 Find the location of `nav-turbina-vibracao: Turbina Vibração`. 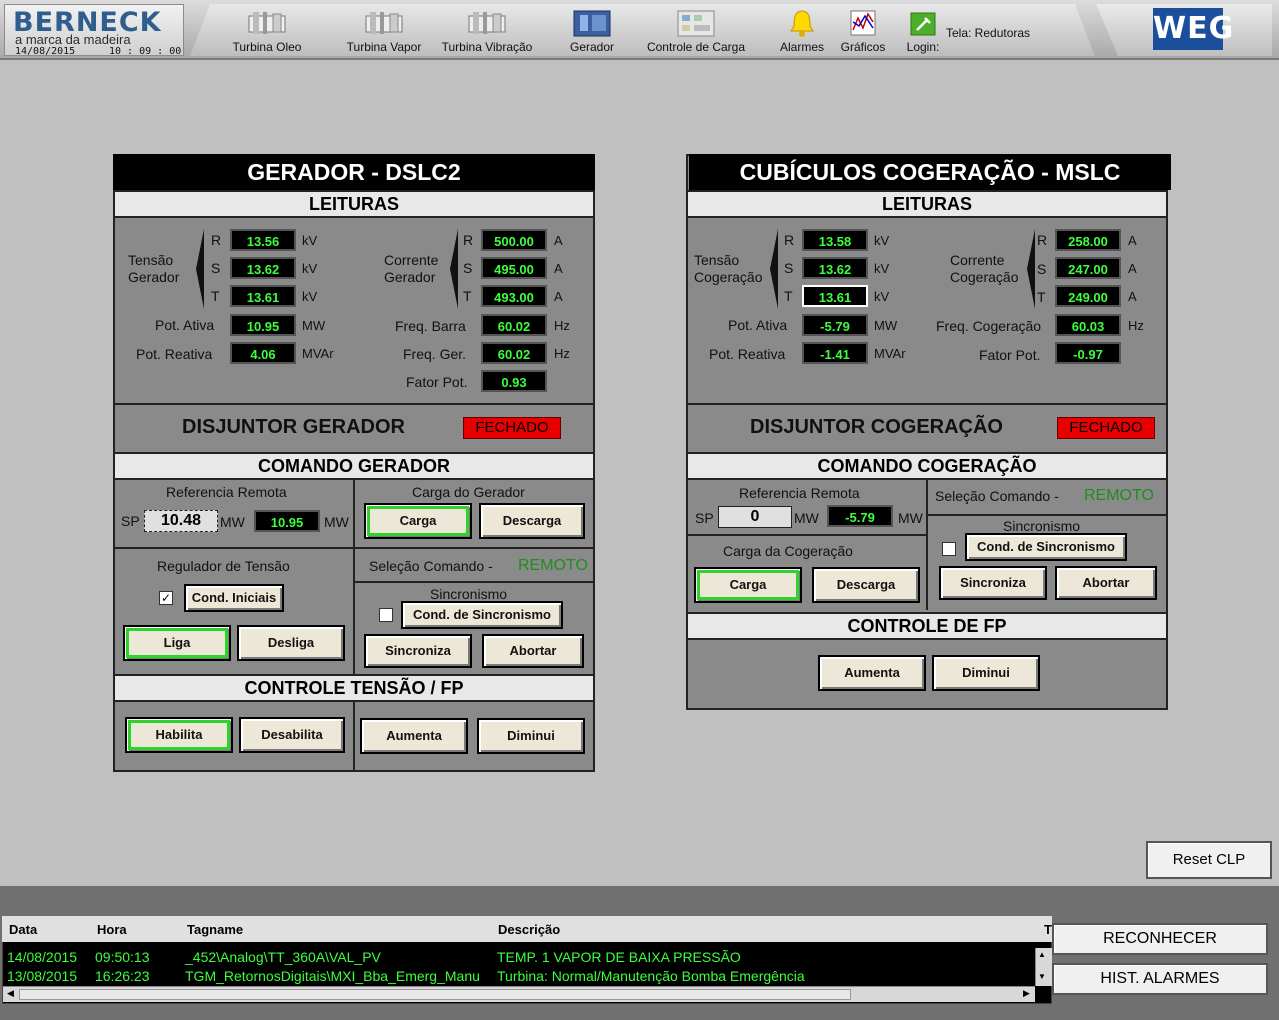

nav-turbina-vibracao: Turbina Vibração is located at coordinates (487, 31).